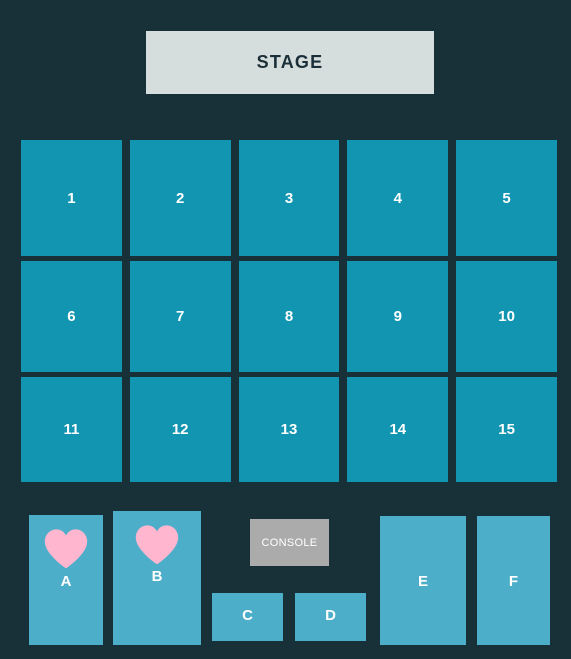 Image resolution: width=571 pixels, height=659 pixels. I want to click on console-label: CONSOLE, so click(289, 542).